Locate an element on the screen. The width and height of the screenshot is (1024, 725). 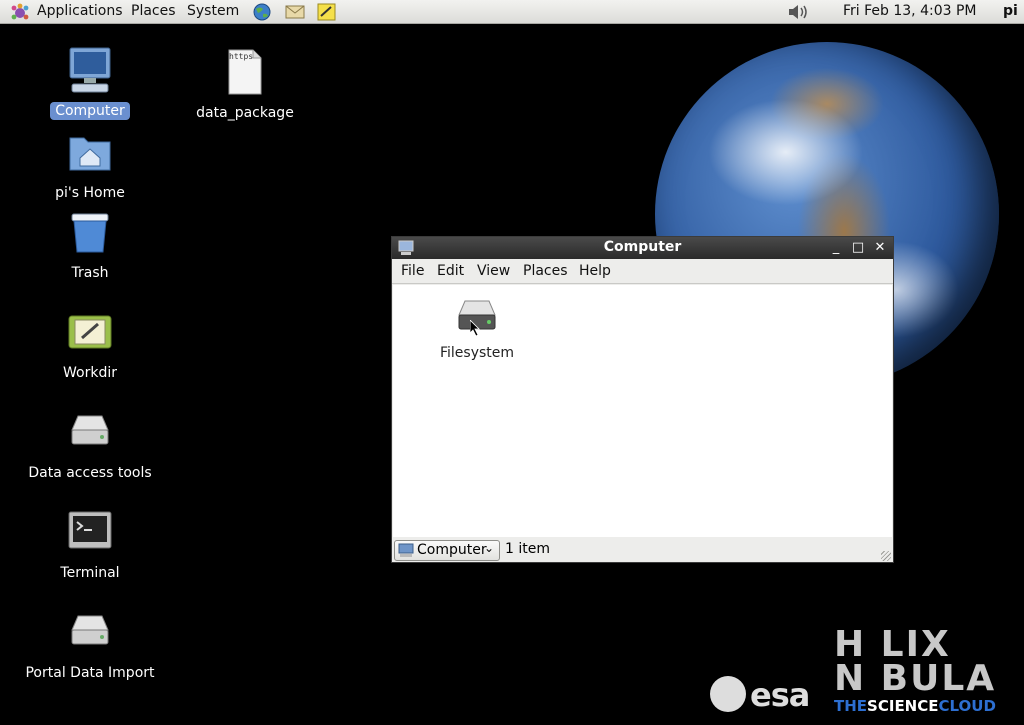
panel-user: pi is located at coordinates (1010, 11).